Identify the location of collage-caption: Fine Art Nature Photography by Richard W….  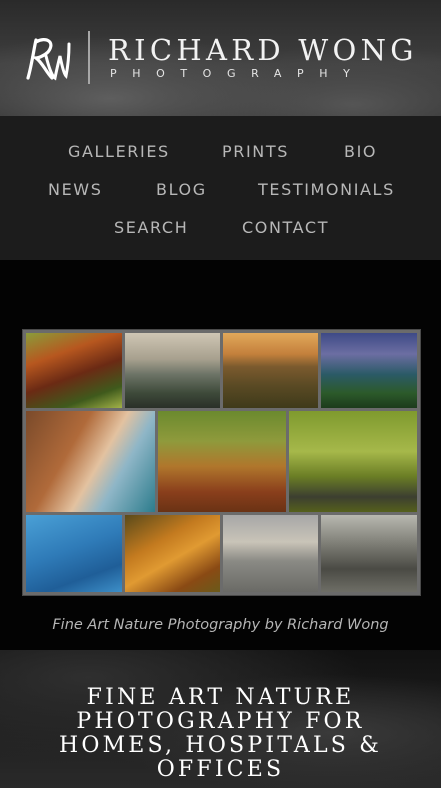
(220, 625).